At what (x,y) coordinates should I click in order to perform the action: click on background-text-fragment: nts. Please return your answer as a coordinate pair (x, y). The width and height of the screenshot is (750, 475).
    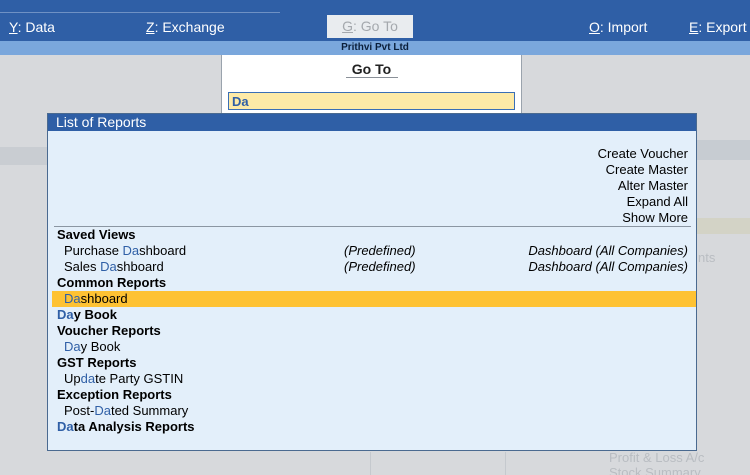
    Looking at the image, I should click on (707, 257).